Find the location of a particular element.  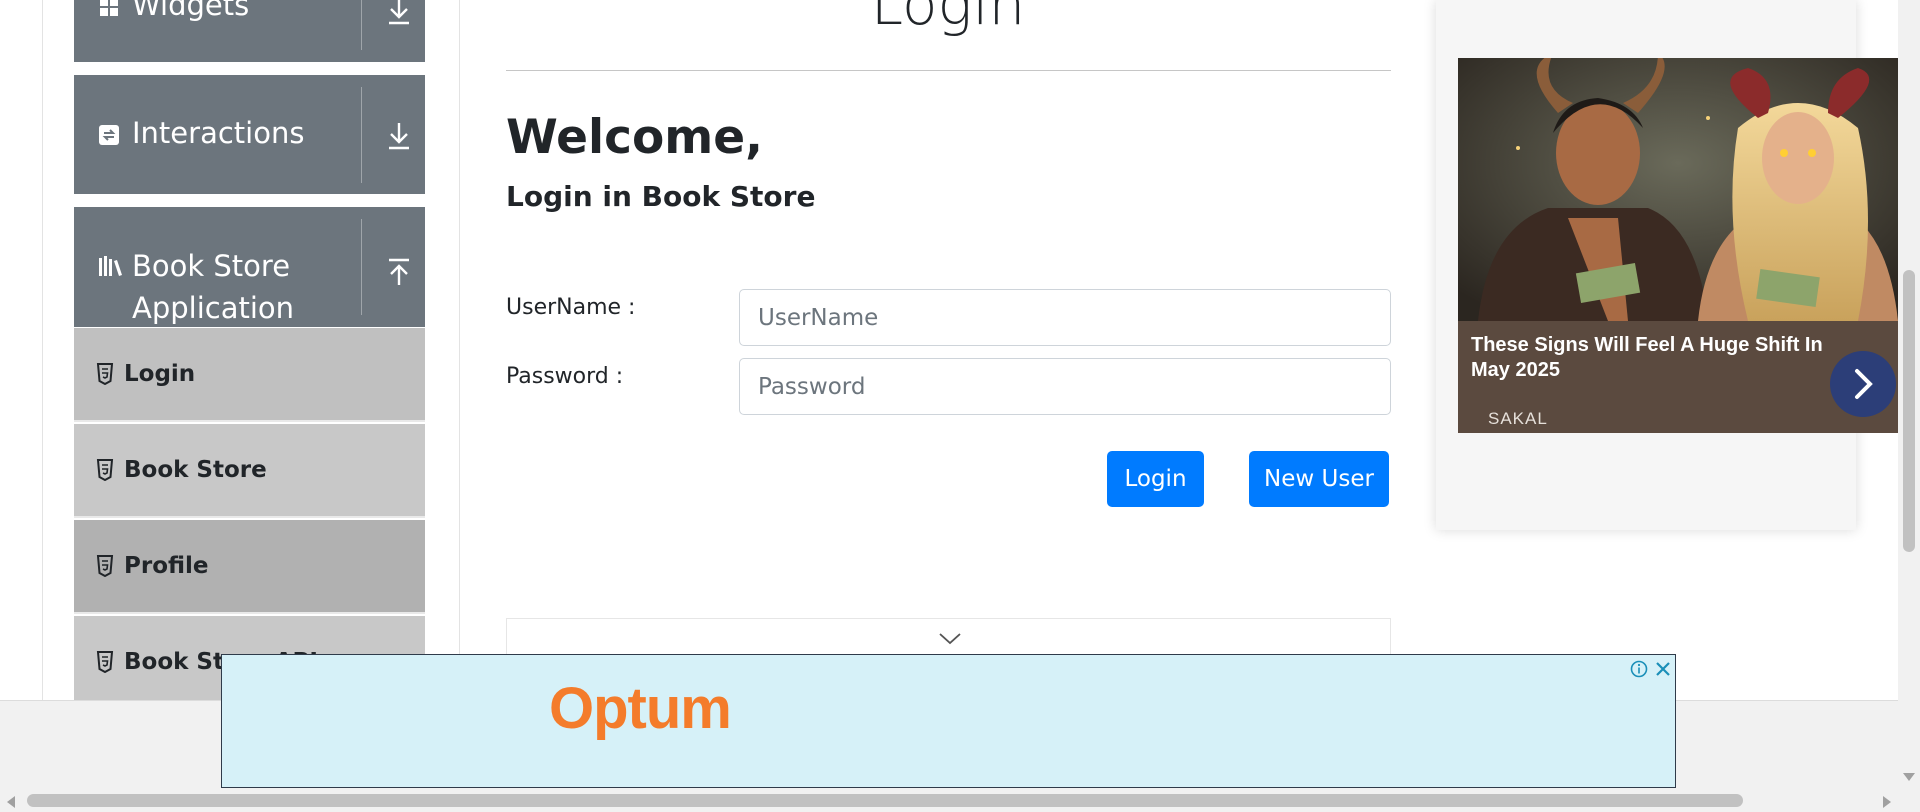

sidebar-group-widgets: Widgets is located at coordinates (249, 31).